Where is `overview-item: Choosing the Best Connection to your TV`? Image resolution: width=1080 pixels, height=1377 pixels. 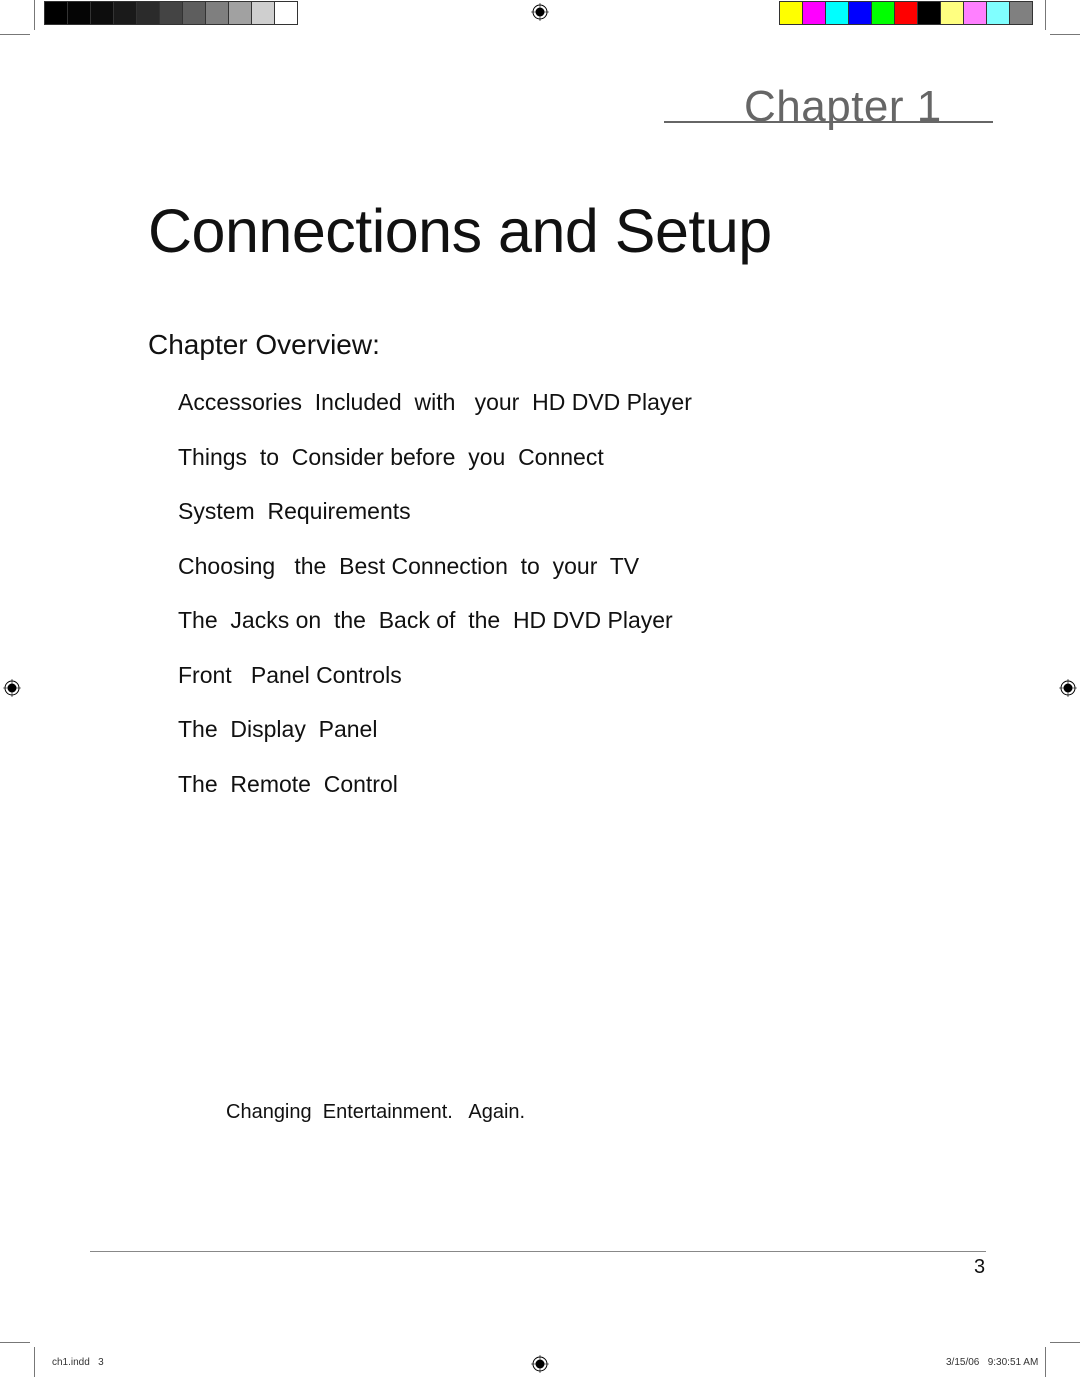 overview-item: Choosing the Best Connection to your TV is located at coordinates (409, 565).